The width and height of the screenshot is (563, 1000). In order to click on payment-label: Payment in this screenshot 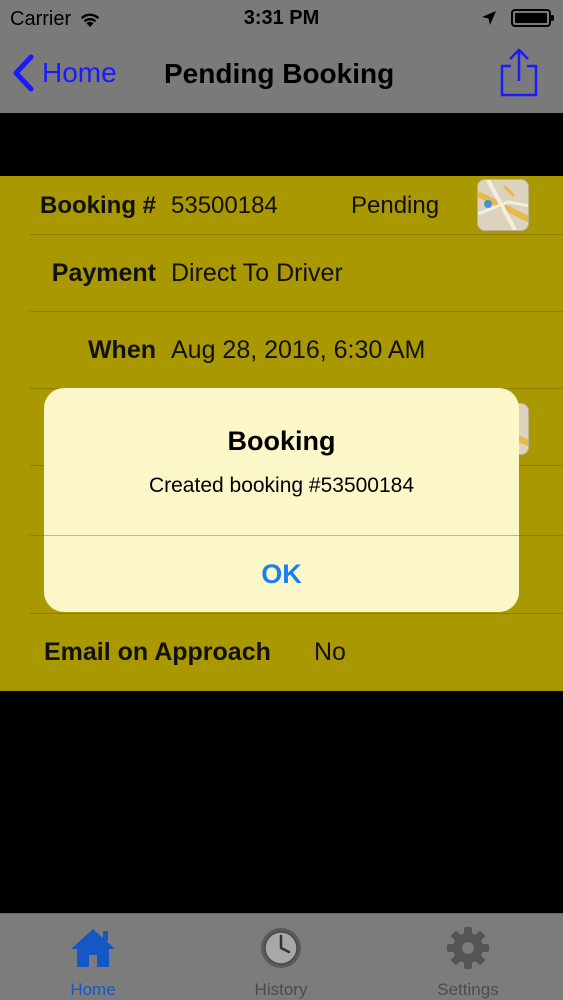, I will do `click(103, 273)`.